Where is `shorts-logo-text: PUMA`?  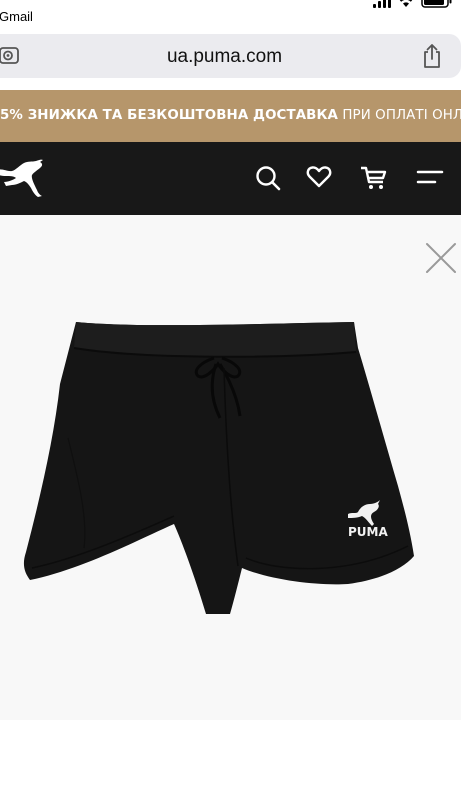 shorts-logo-text: PUMA is located at coordinates (368, 532).